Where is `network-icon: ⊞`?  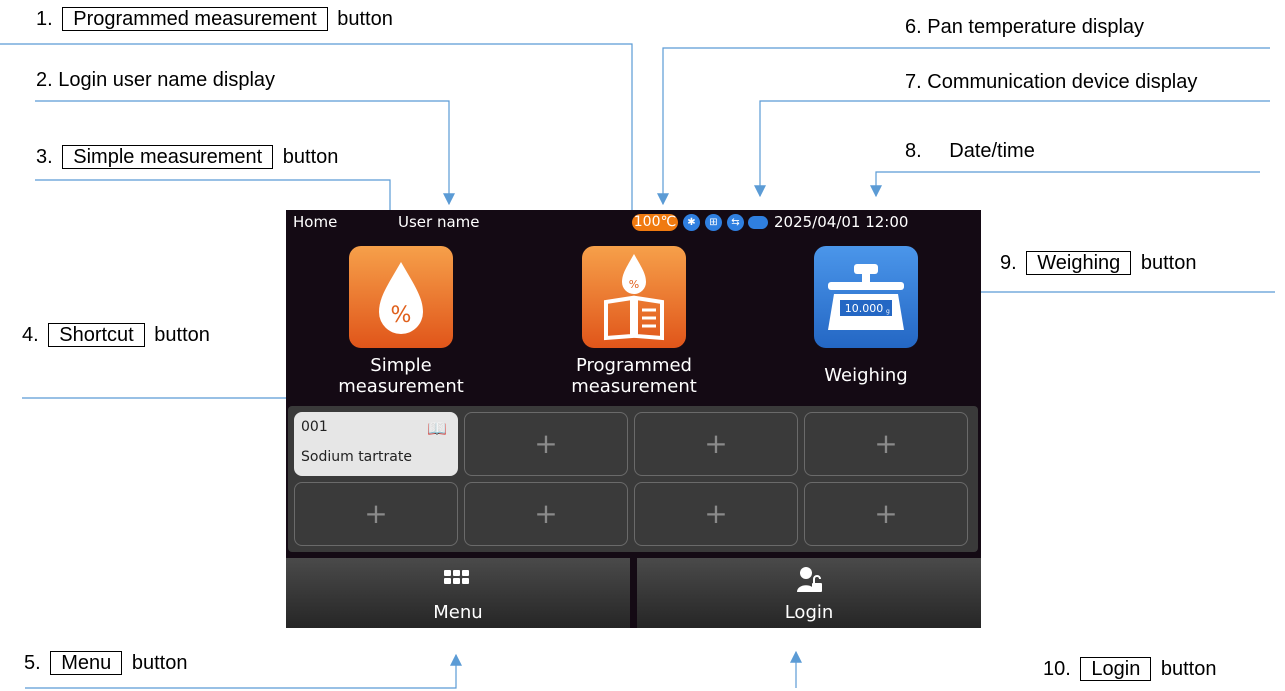 network-icon: ⊞ is located at coordinates (713, 222).